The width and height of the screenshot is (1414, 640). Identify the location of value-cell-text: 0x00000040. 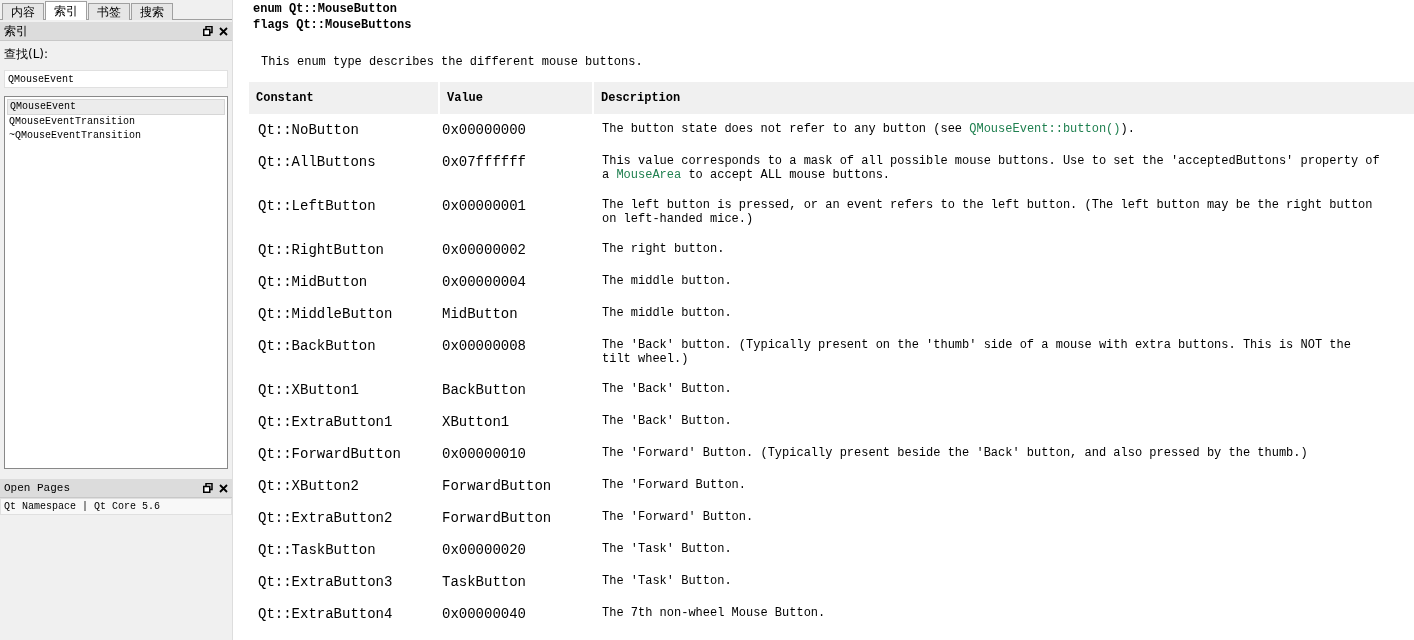
(484, 614).